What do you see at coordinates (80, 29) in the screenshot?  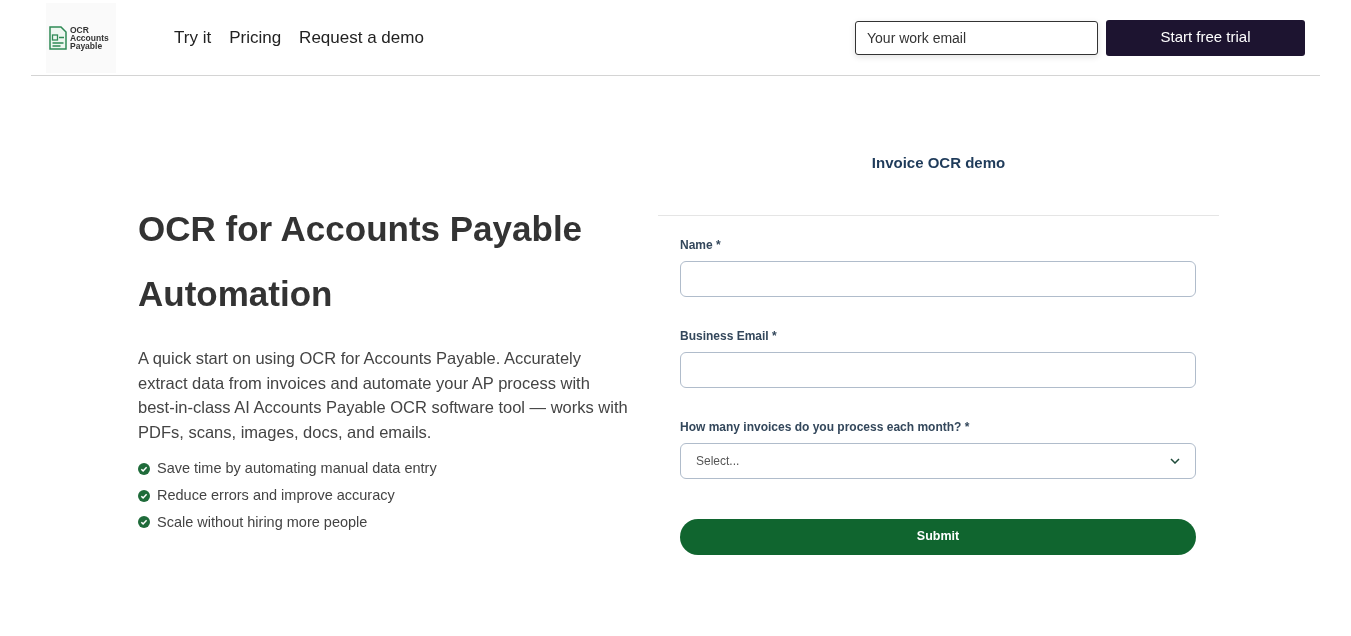 I see `logo-text: OCR` at bounding box center [80, 29].